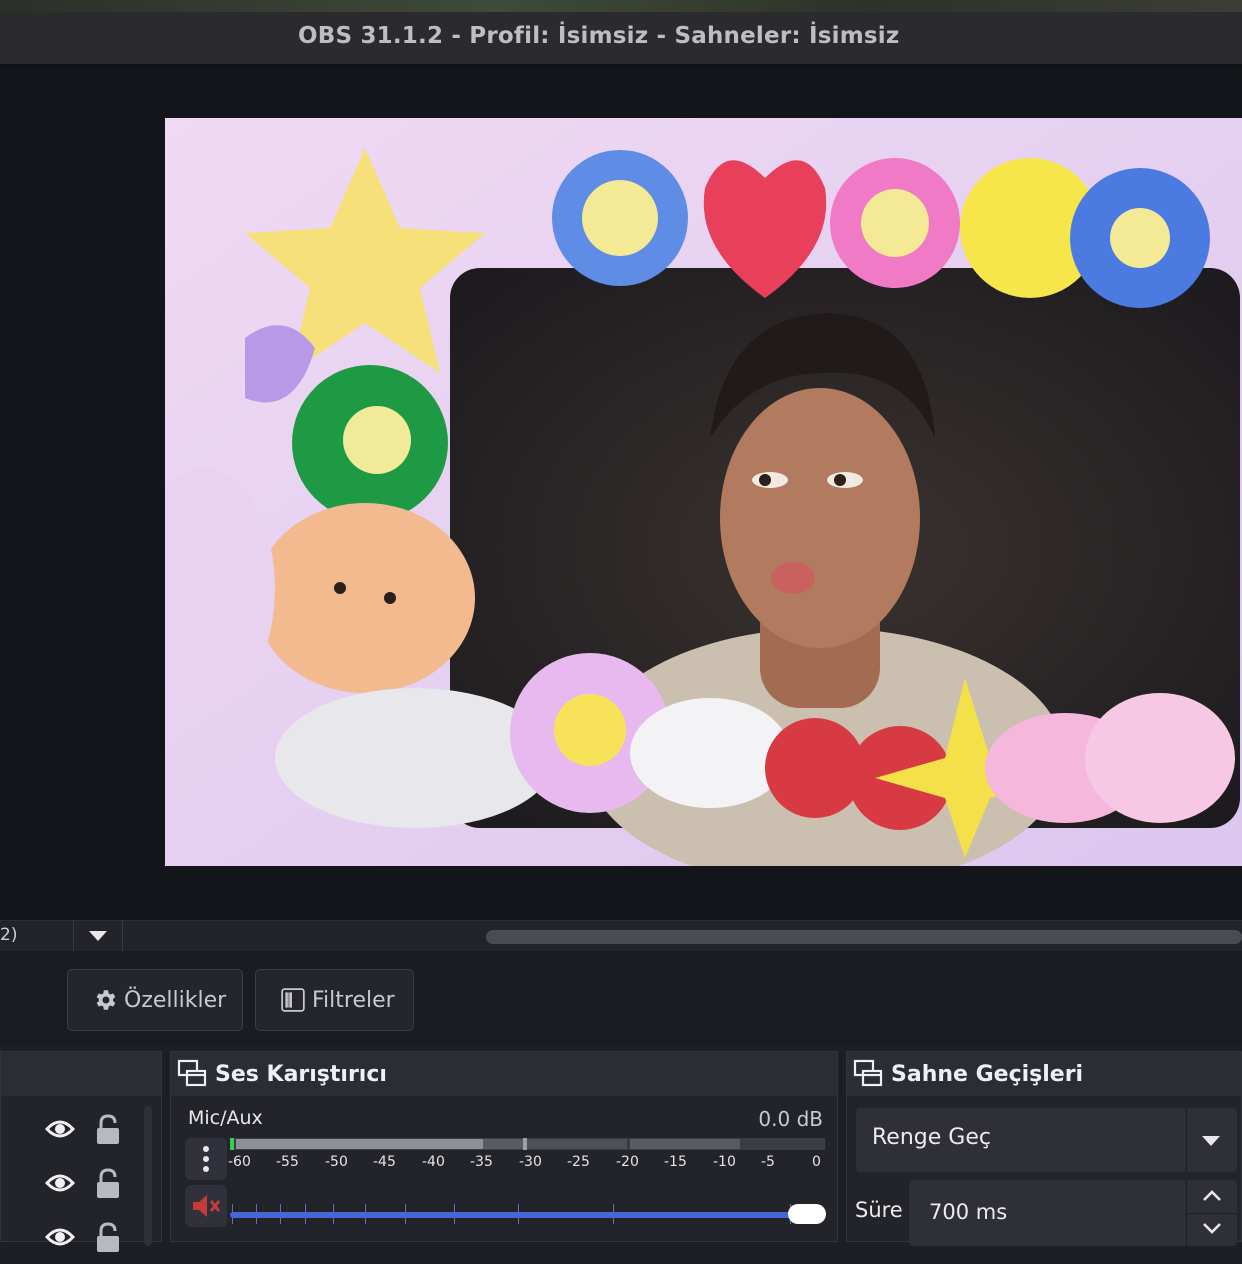  I want to click on desktop-strip, so click(621, 6).